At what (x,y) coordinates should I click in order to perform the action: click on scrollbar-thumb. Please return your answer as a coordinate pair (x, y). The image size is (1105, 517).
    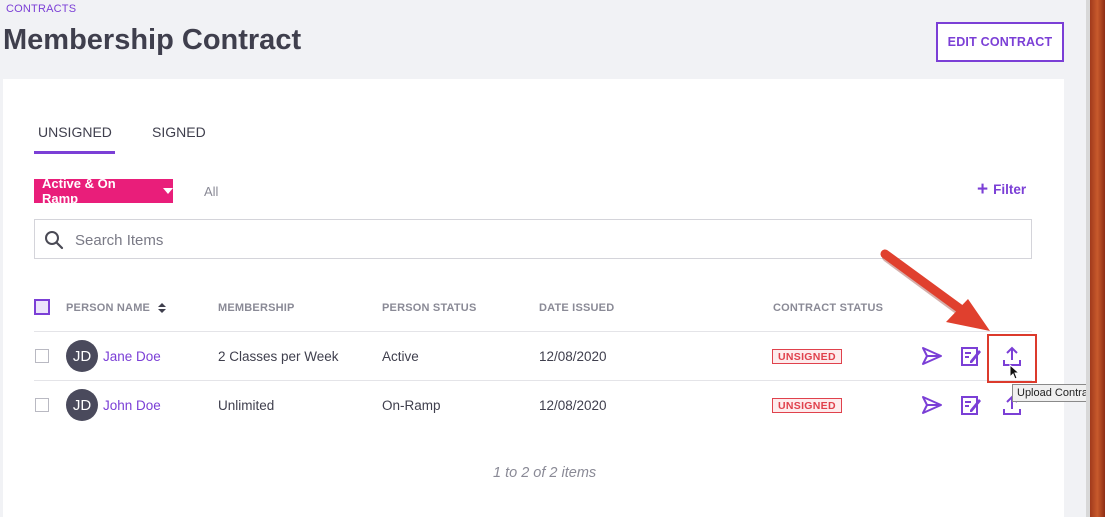
    Looking at the image, I should click on (1097, 258).